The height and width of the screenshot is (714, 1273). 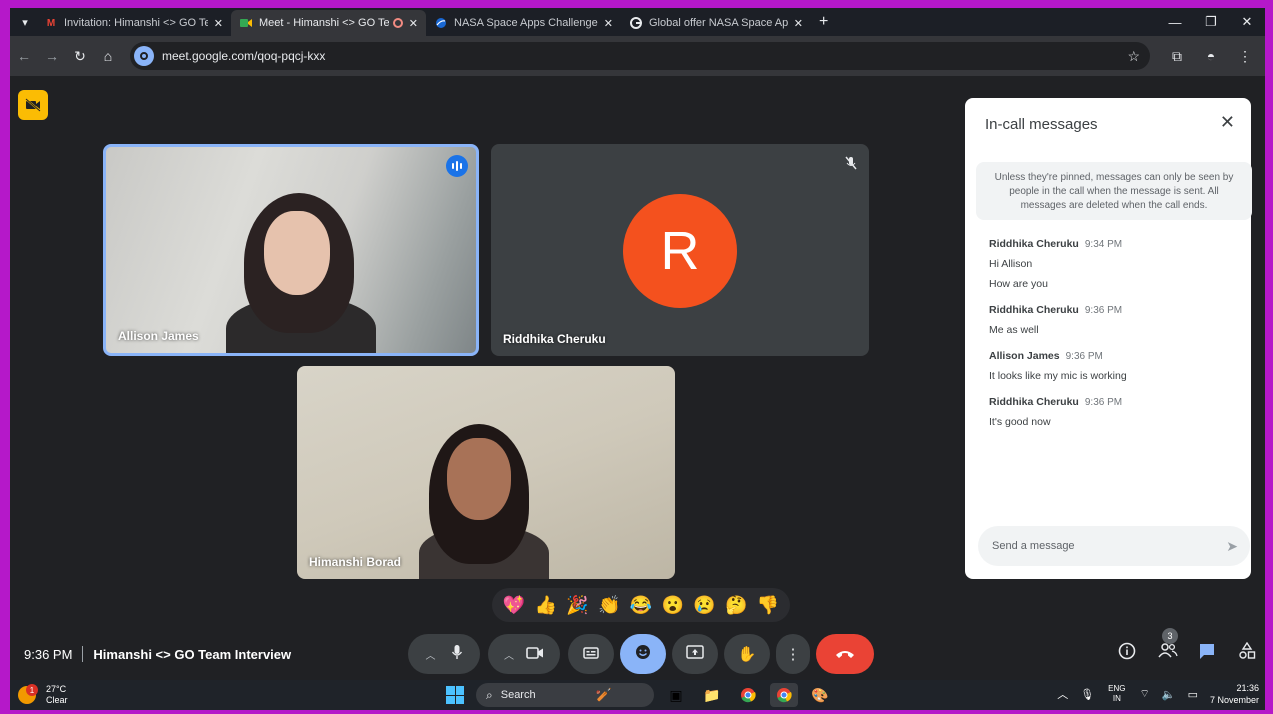 I want to click on site-info-icon, so click(x=144, y=56).